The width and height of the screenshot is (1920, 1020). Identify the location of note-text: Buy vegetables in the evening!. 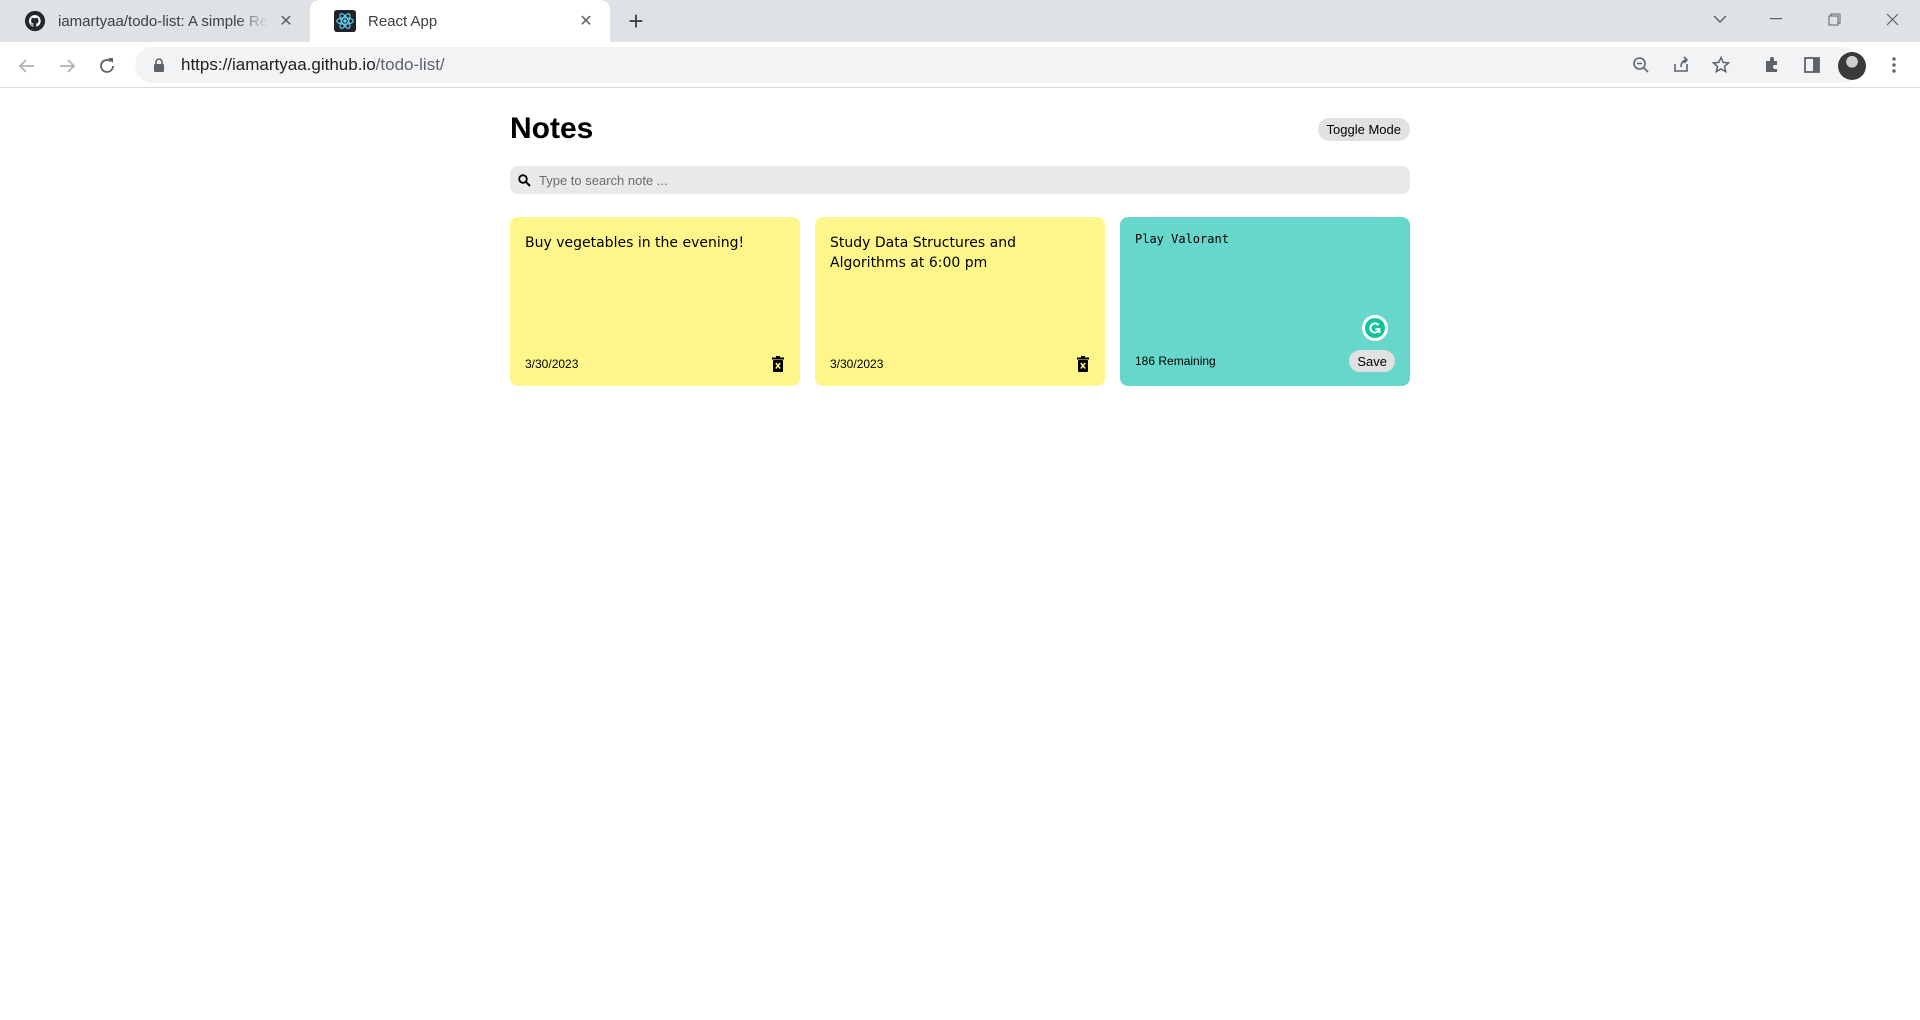
(635, 243).